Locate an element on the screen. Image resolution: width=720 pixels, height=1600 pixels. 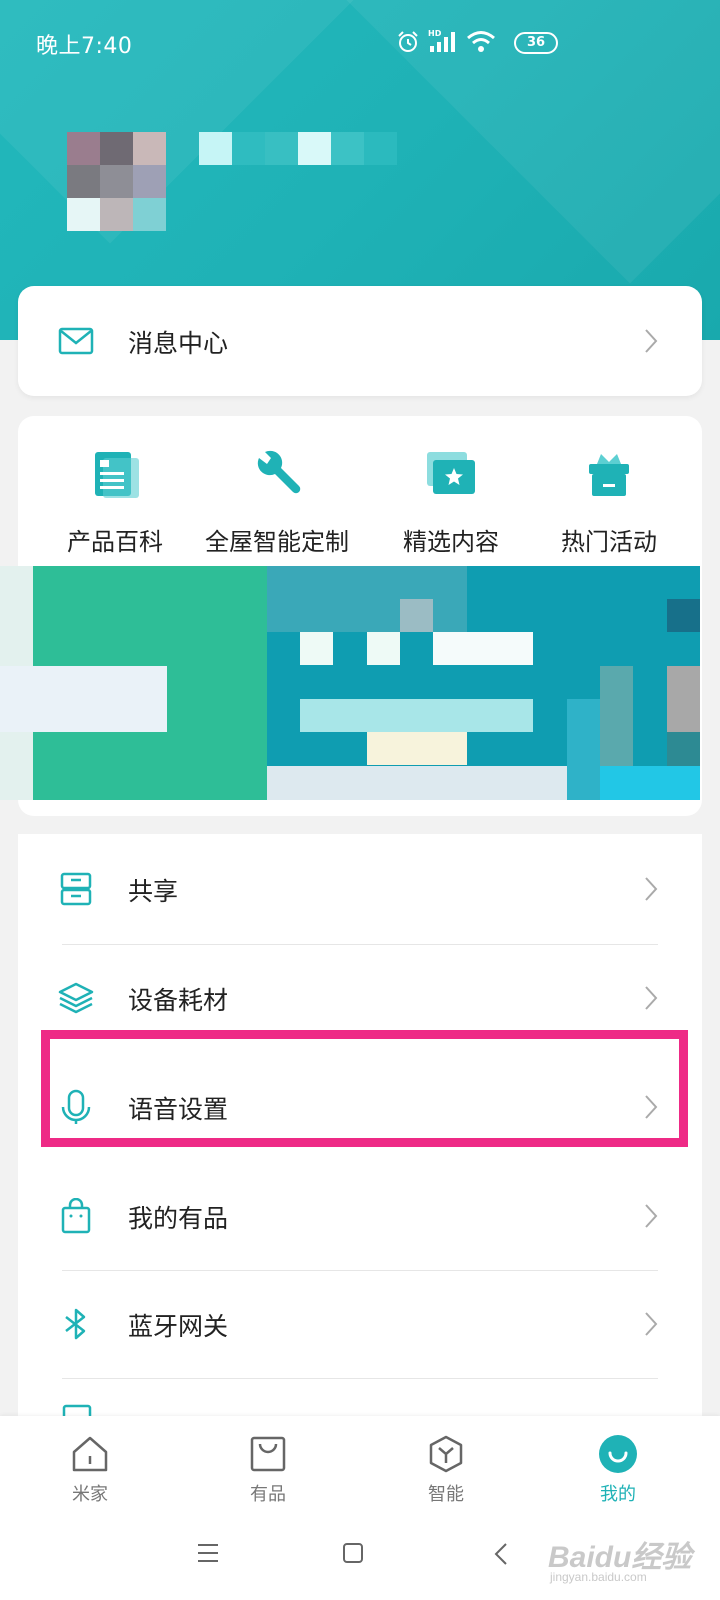
menu-item-bluetooth-gateway: 蓝牙网关 is located at coordinates (360, 1324).